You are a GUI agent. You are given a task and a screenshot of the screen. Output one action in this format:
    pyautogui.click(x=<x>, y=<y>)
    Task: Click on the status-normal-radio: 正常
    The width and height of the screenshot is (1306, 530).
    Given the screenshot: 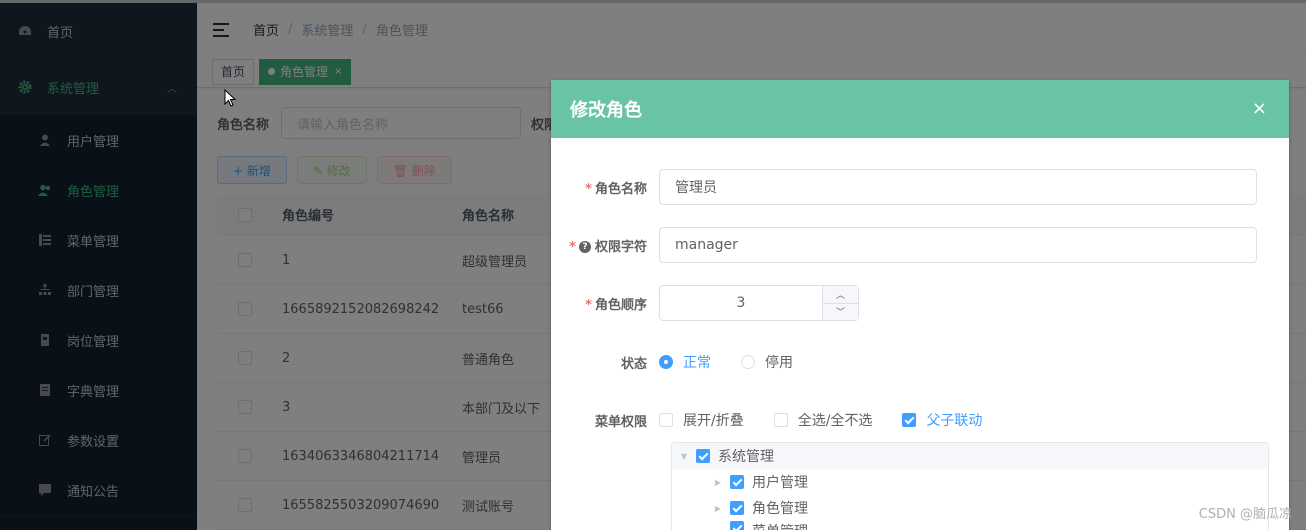 What is the action you would take?
    pyautogui.click(x=685, y=362)
    